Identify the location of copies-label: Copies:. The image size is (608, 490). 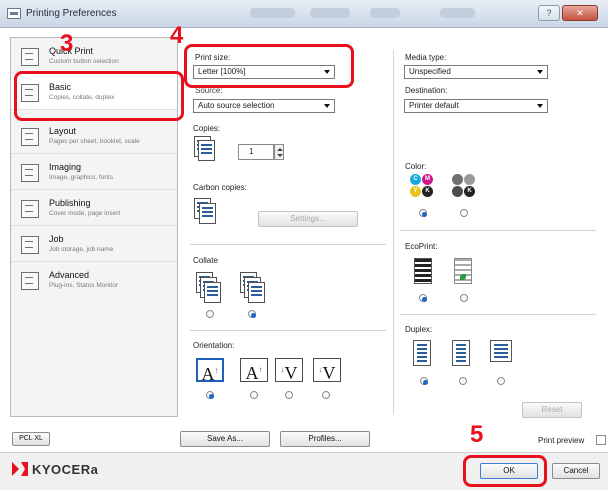
(207, 128).